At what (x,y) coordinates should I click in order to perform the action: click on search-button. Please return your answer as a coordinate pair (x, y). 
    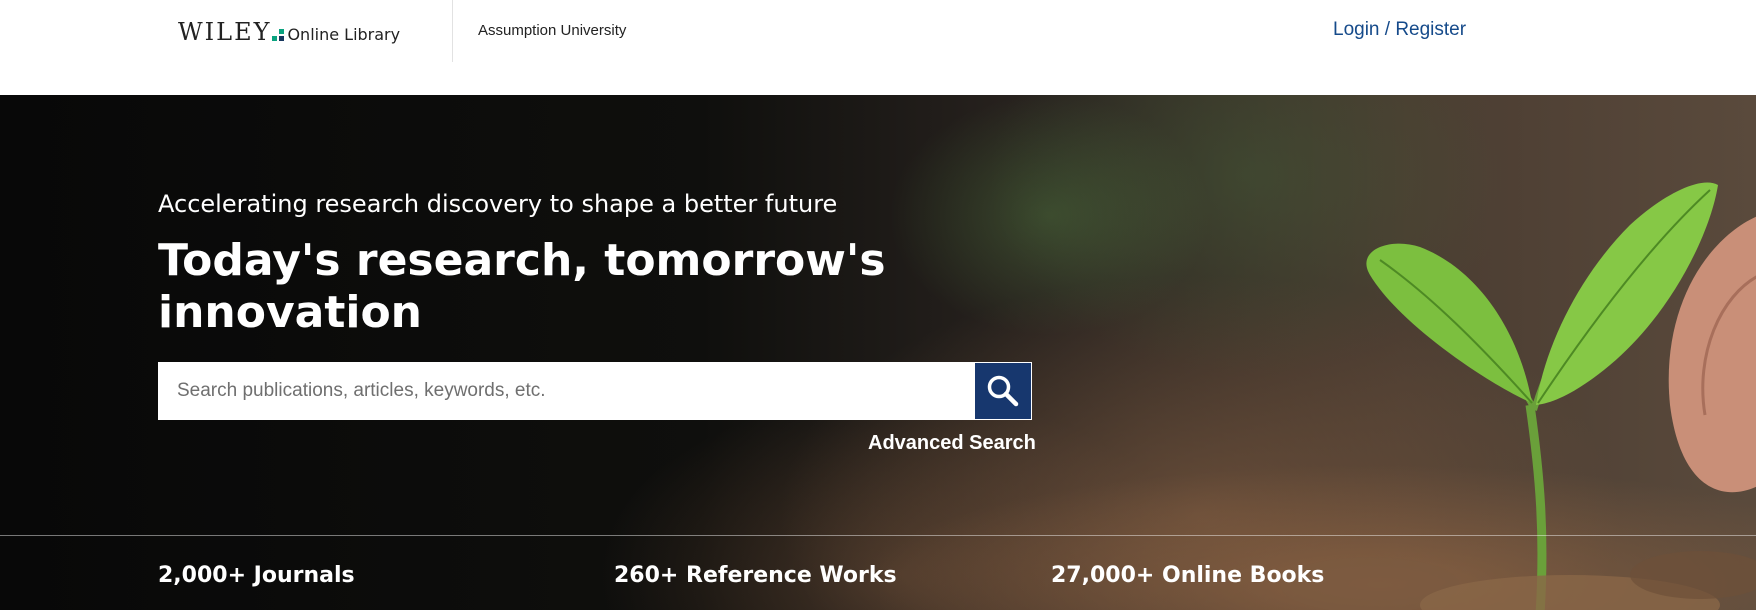
    Looking at the image, I should click on (1003, 391).